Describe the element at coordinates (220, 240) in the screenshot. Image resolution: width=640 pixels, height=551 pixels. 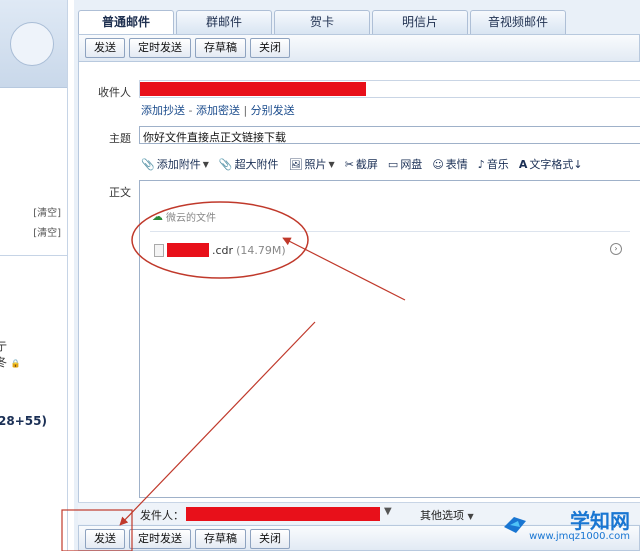
I see `highlight-ellipse` at that location.